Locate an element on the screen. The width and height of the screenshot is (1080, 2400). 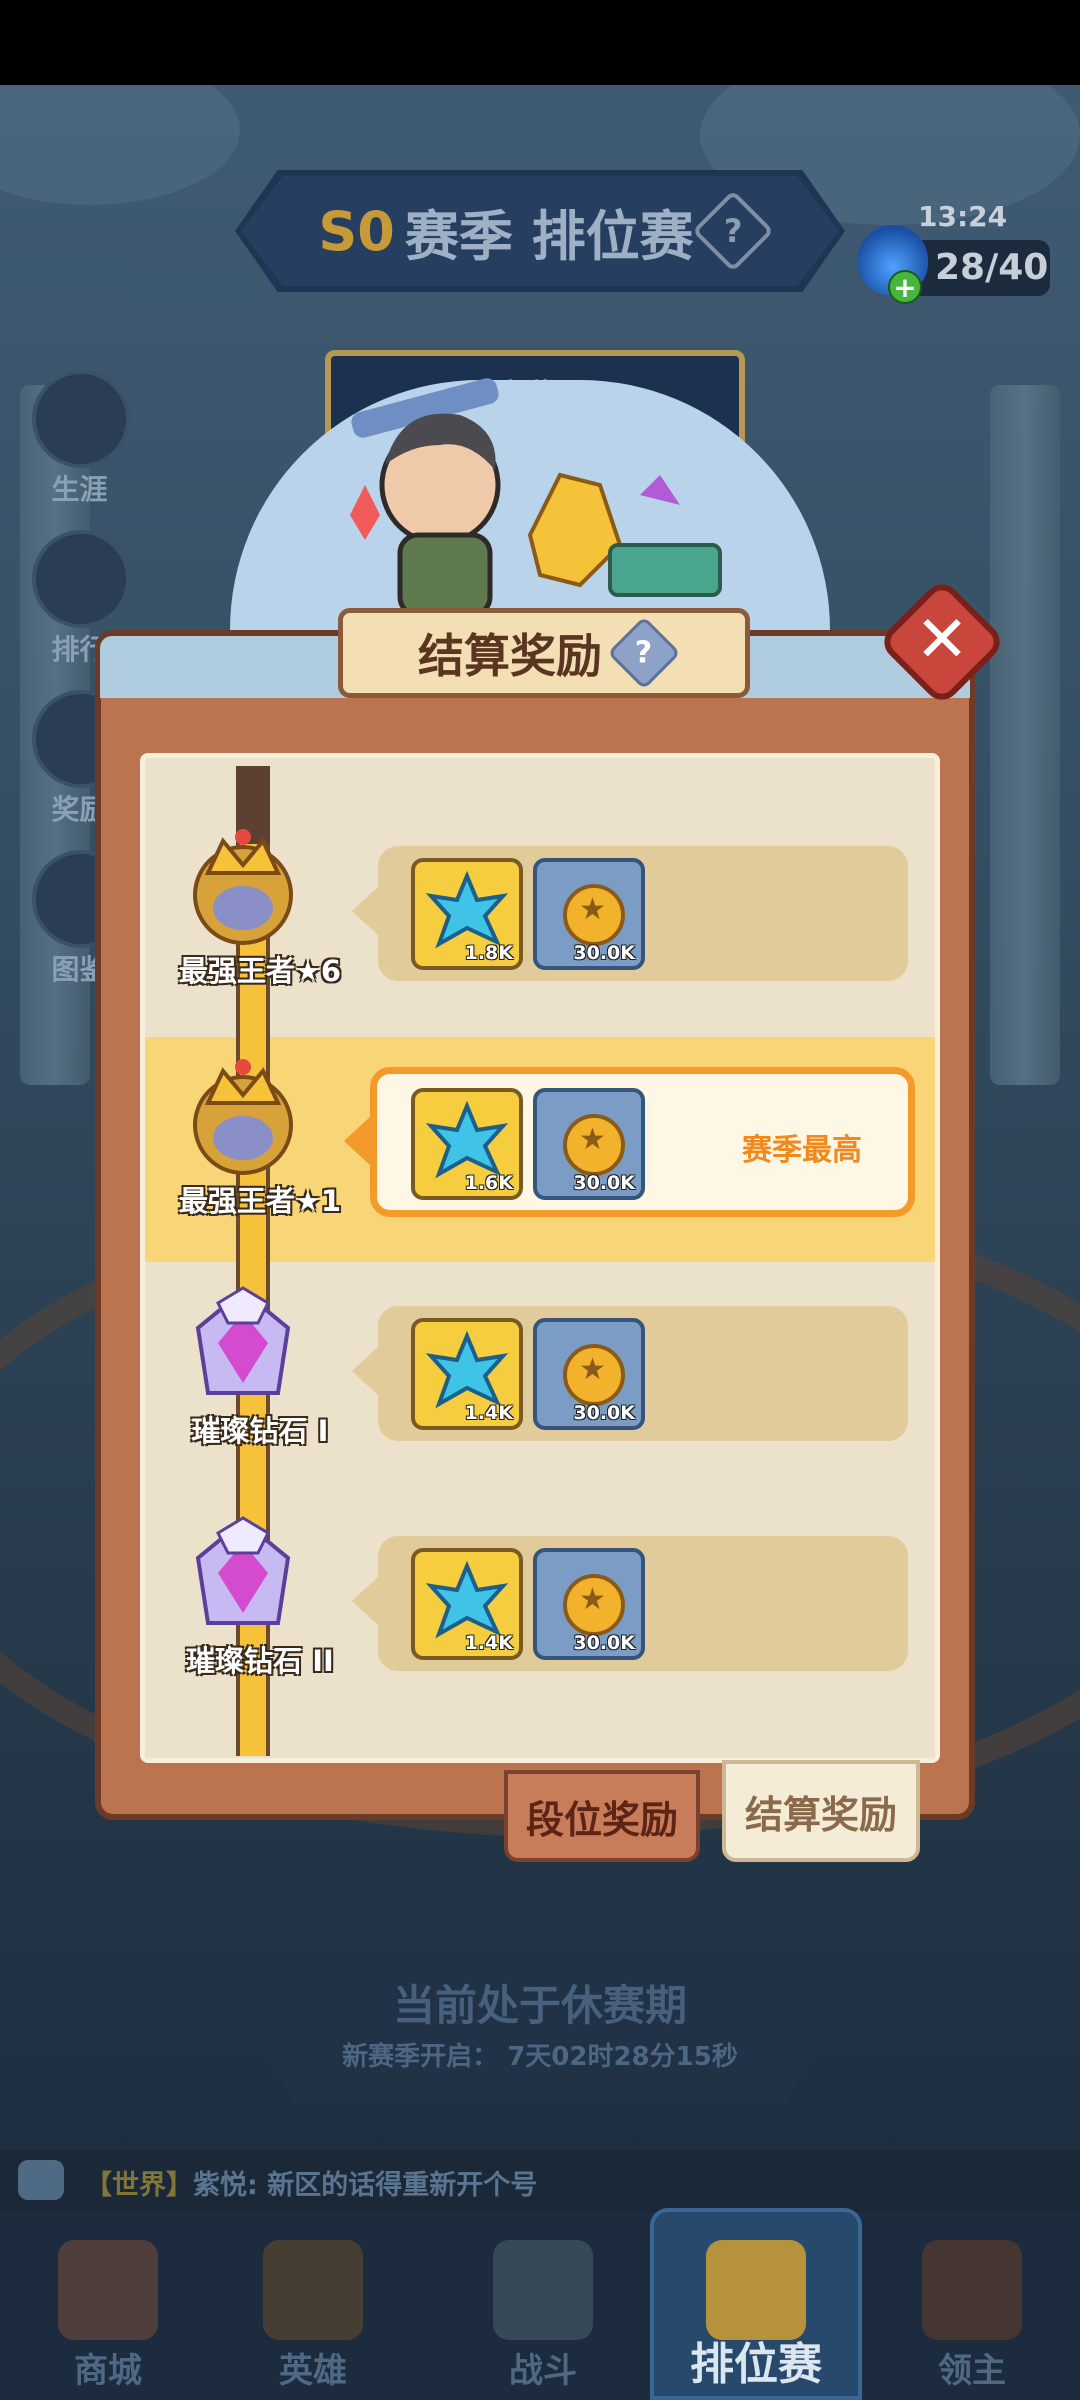
season-code: S0 is located at coordinates (356, 231).